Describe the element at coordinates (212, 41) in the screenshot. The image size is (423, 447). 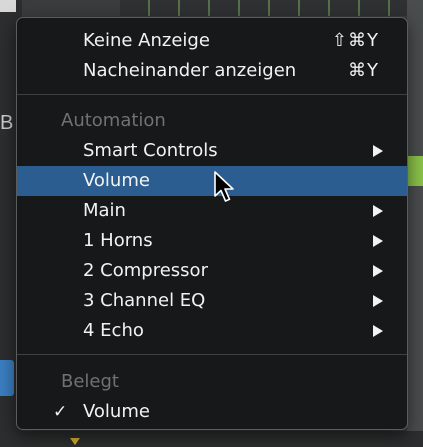
I see `menu-item-keine-anzeige: Keine Anzeige ⇧⌘Y` at that location.